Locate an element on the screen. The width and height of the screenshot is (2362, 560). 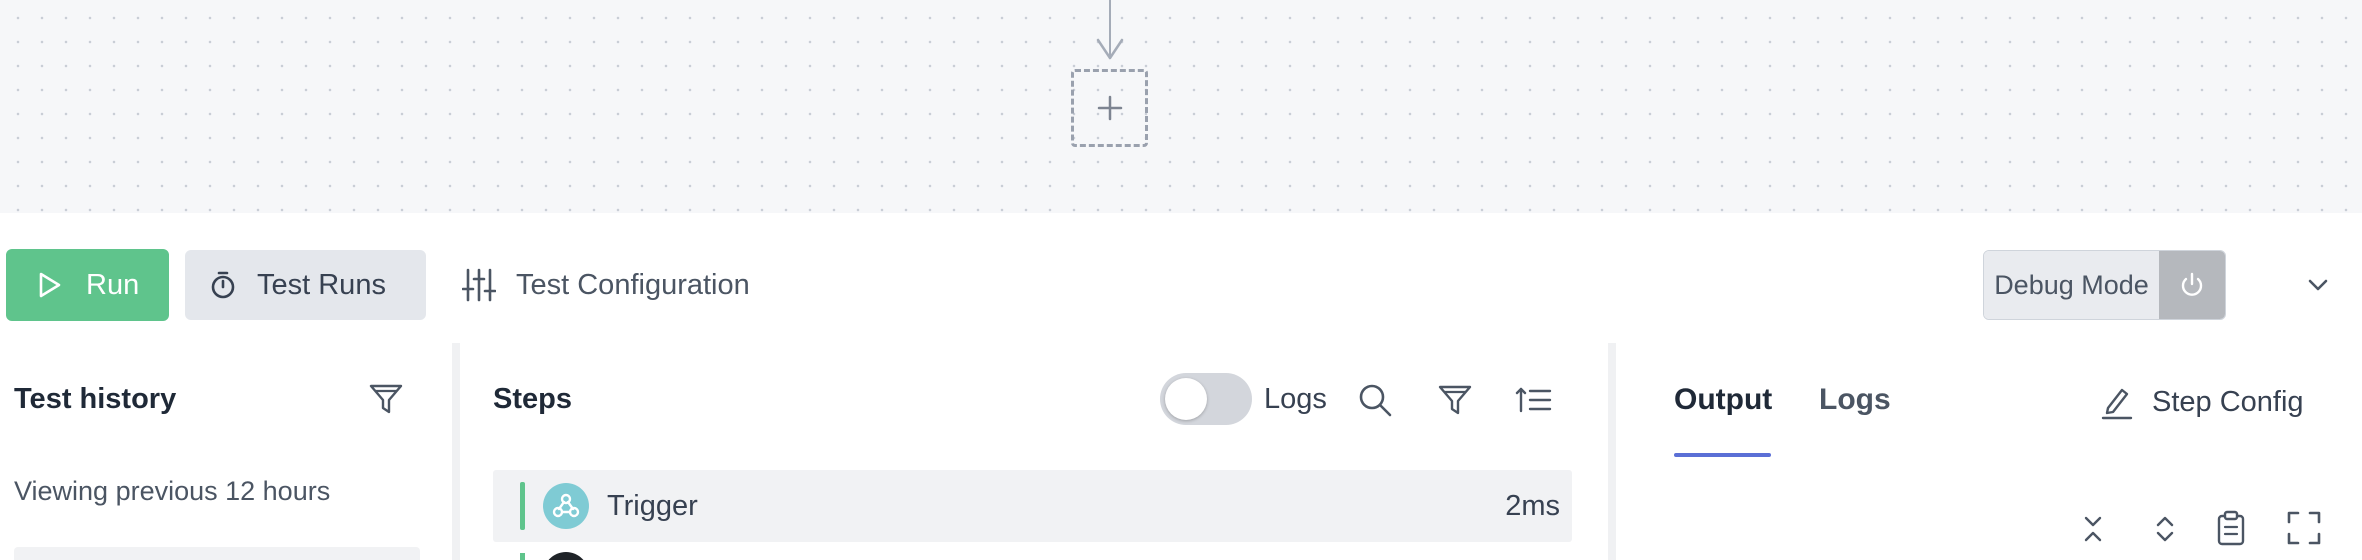
tab-logs: Logs is located at coordinates (1855, 400).